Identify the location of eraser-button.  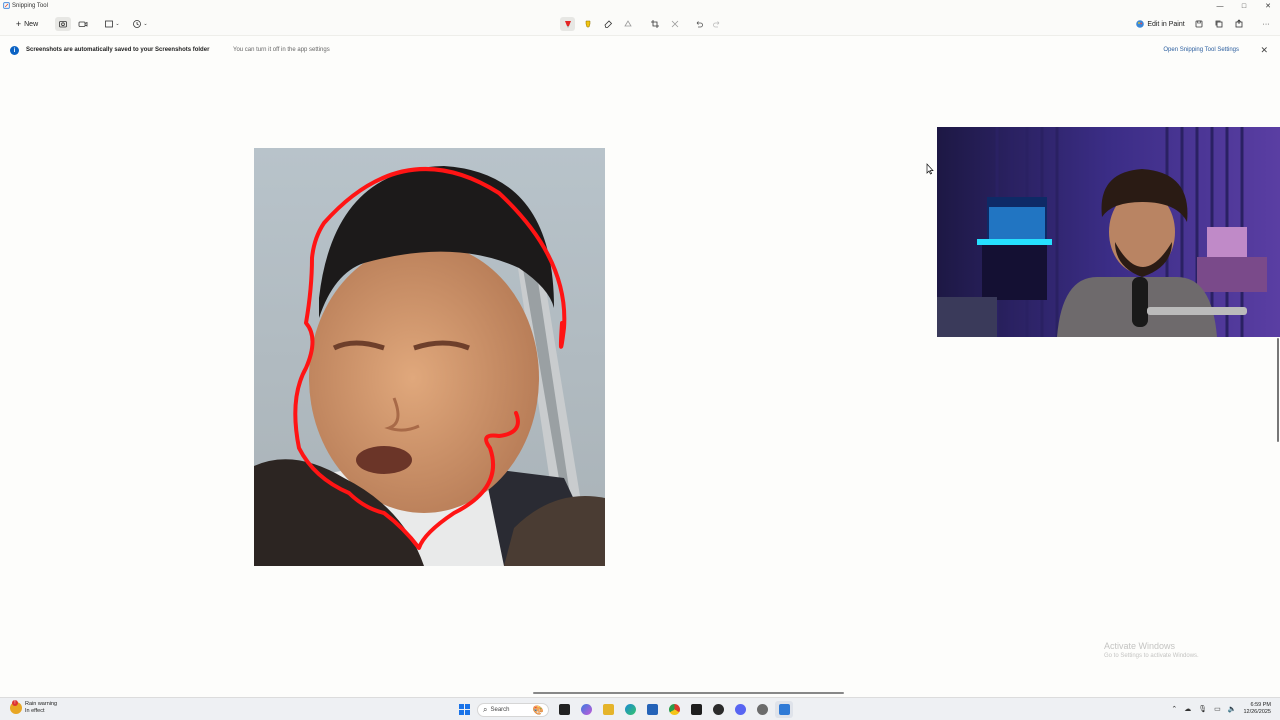
(607, 24).